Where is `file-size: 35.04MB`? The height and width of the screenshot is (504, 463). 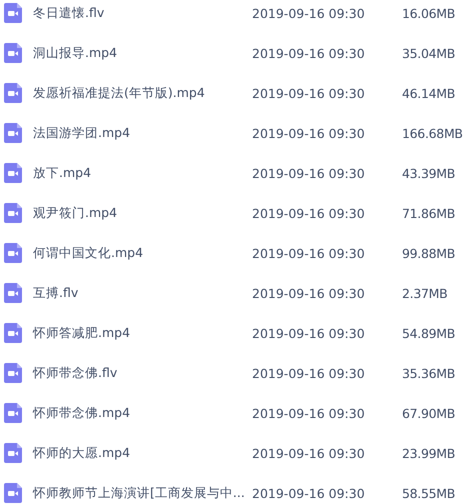 file-size: 35.04MB is located at coordinates (429, 53).